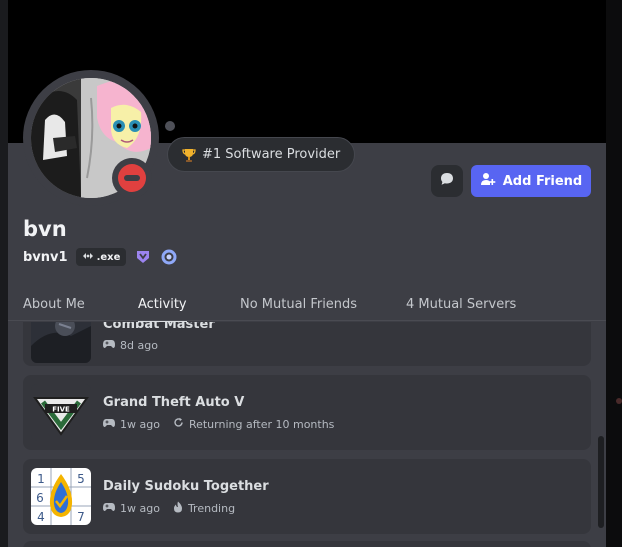  What do you see at coordinates (488, 181) in the screenshot?
I see `add-friend-icon` at bounding box center [488, 181].